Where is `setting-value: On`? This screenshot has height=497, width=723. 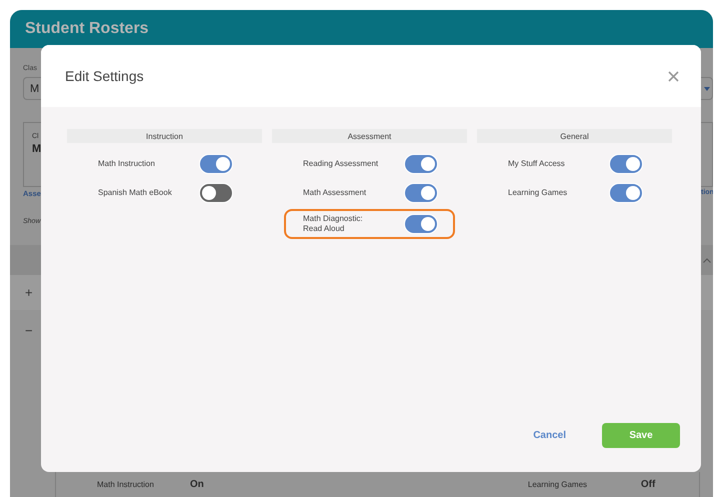
setting-value: On is located at coordinates (197, 484).